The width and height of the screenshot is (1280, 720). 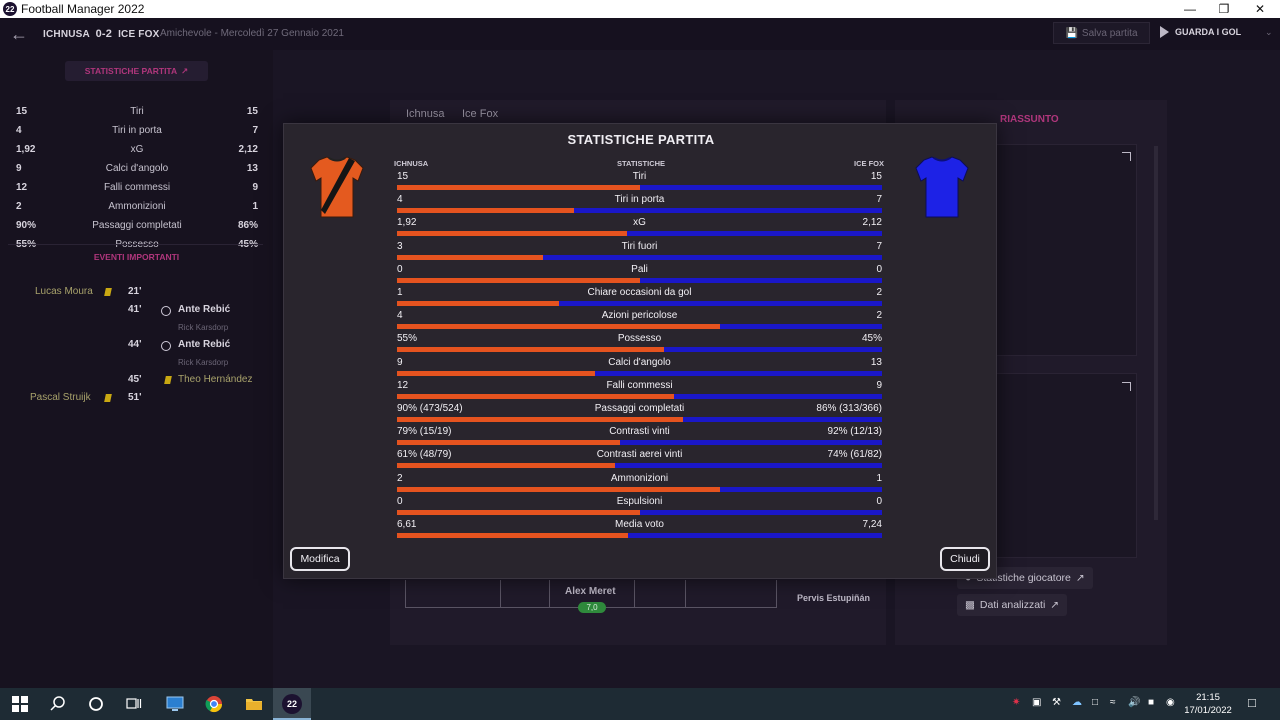 What do you see at coordinates (20, 704) in the screenshot?
I see `windows-start-icon` at bounding box center [20, 704].